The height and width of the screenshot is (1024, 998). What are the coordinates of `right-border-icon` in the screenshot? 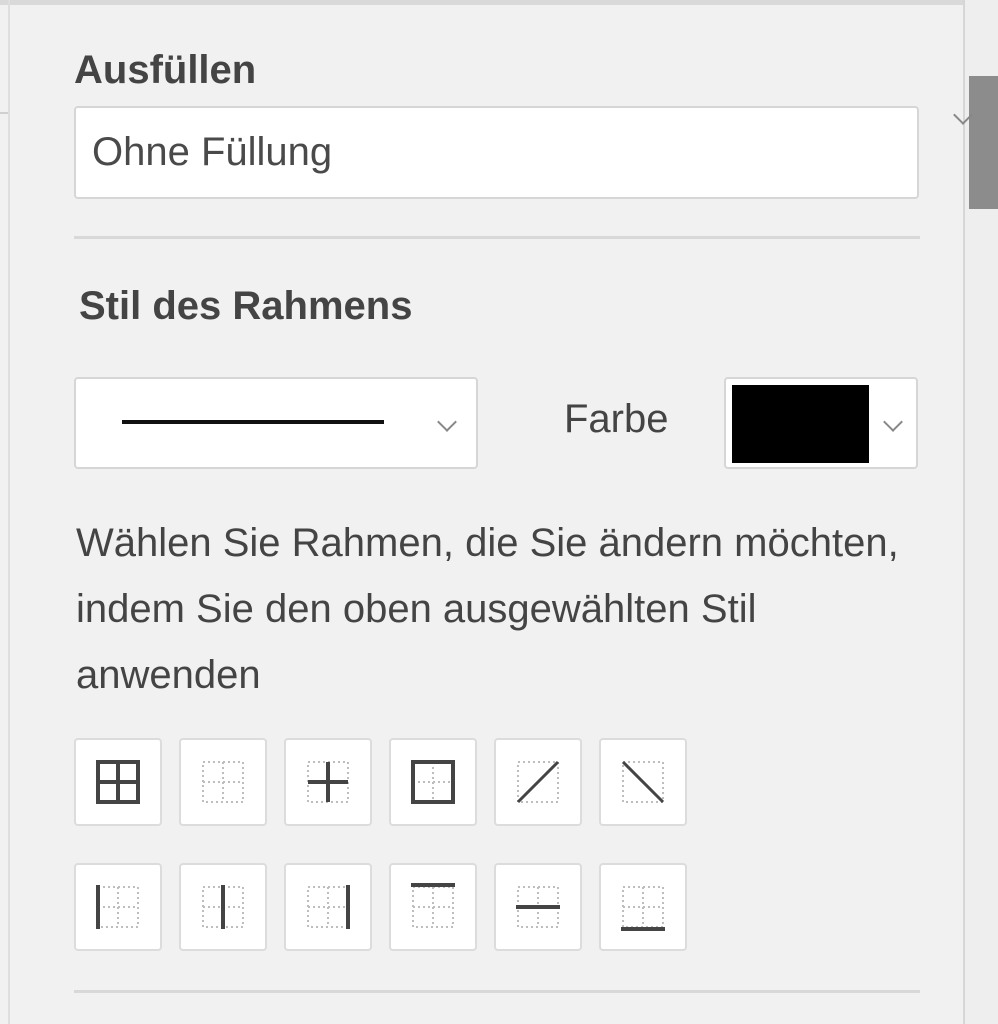 It's located at (328, 907).